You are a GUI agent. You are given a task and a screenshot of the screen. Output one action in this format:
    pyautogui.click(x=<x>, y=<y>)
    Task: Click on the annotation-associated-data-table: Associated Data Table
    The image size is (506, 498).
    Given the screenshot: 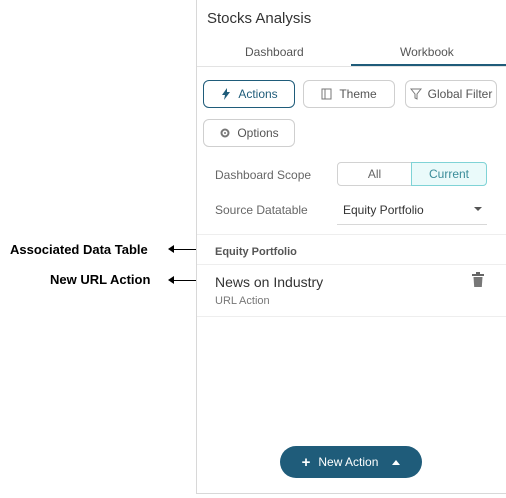 What is the action you would take?
    pyautogui.click(x=79, y=249)
    